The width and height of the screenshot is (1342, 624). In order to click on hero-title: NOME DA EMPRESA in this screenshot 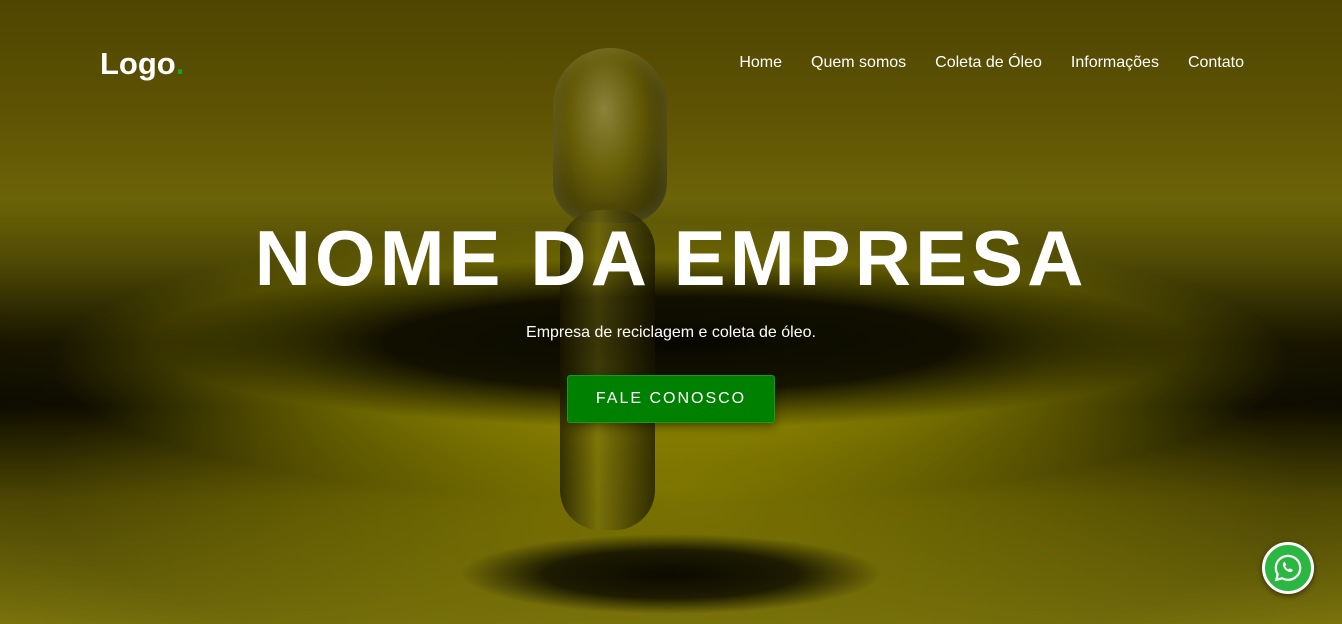, I will do `click(671, 258)`.